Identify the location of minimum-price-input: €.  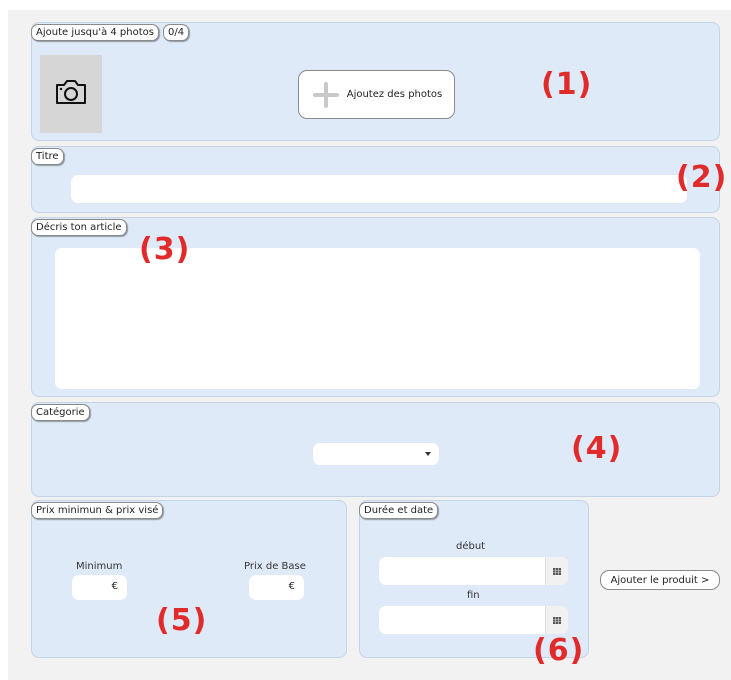
(99, 587).